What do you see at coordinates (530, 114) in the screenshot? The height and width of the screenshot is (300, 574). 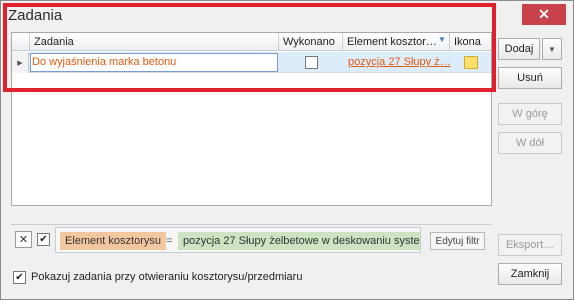 I see `move-up-button: W górę` at bounding box center [530, 114].